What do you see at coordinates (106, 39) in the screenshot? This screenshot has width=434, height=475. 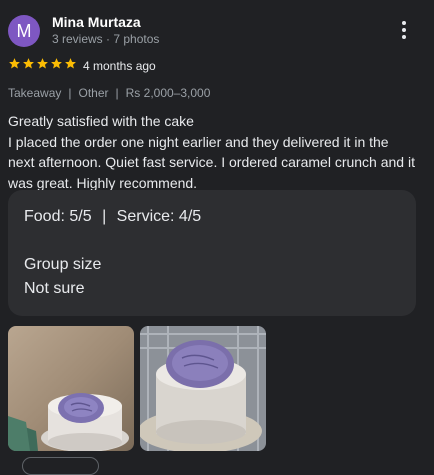 I see `reviewer-stats: 3 reviews · 7 photos` at bounding box center [106, 39].